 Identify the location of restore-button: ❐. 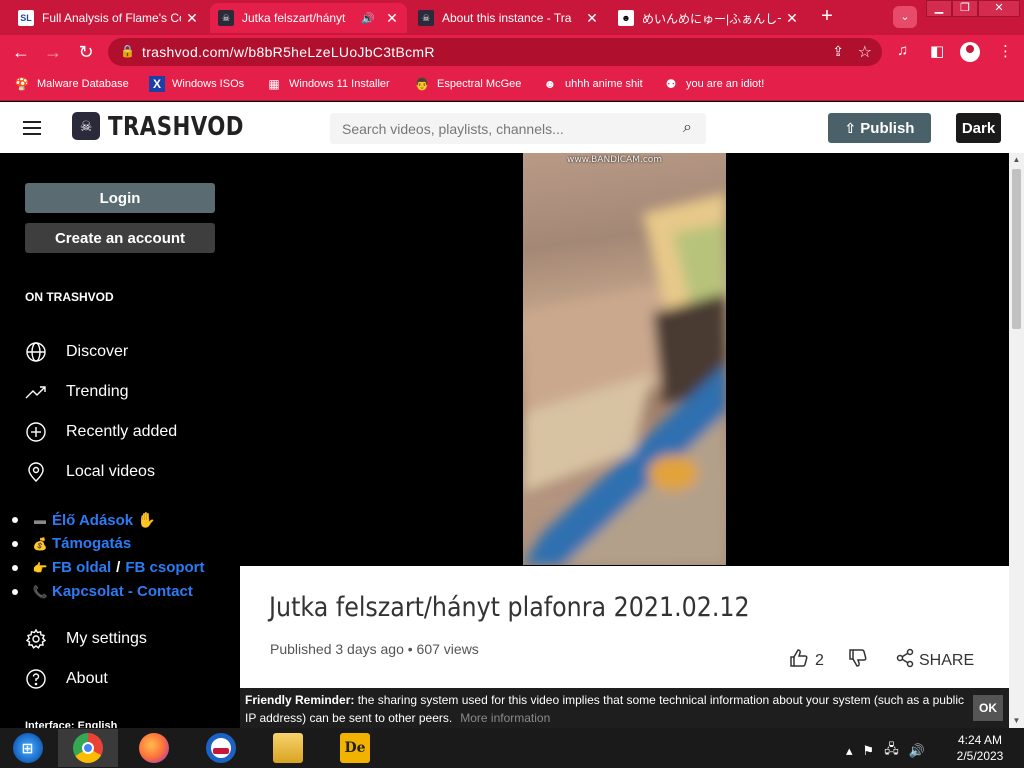
(965, 8).